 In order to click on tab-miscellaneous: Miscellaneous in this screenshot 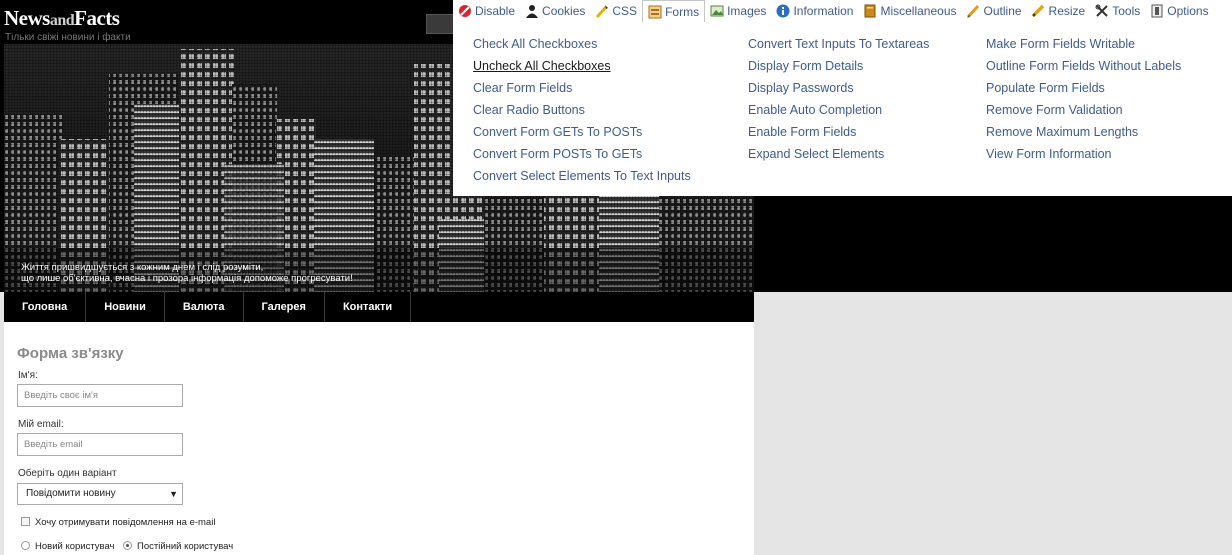, I will do `click(909, 11)`.